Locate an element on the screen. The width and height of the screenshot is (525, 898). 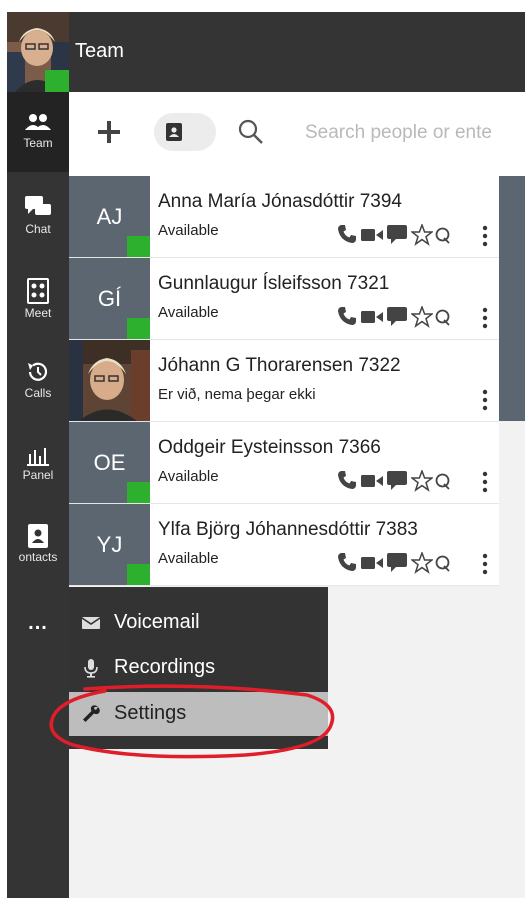
page-title: Team is located at coordinates (99, 51).